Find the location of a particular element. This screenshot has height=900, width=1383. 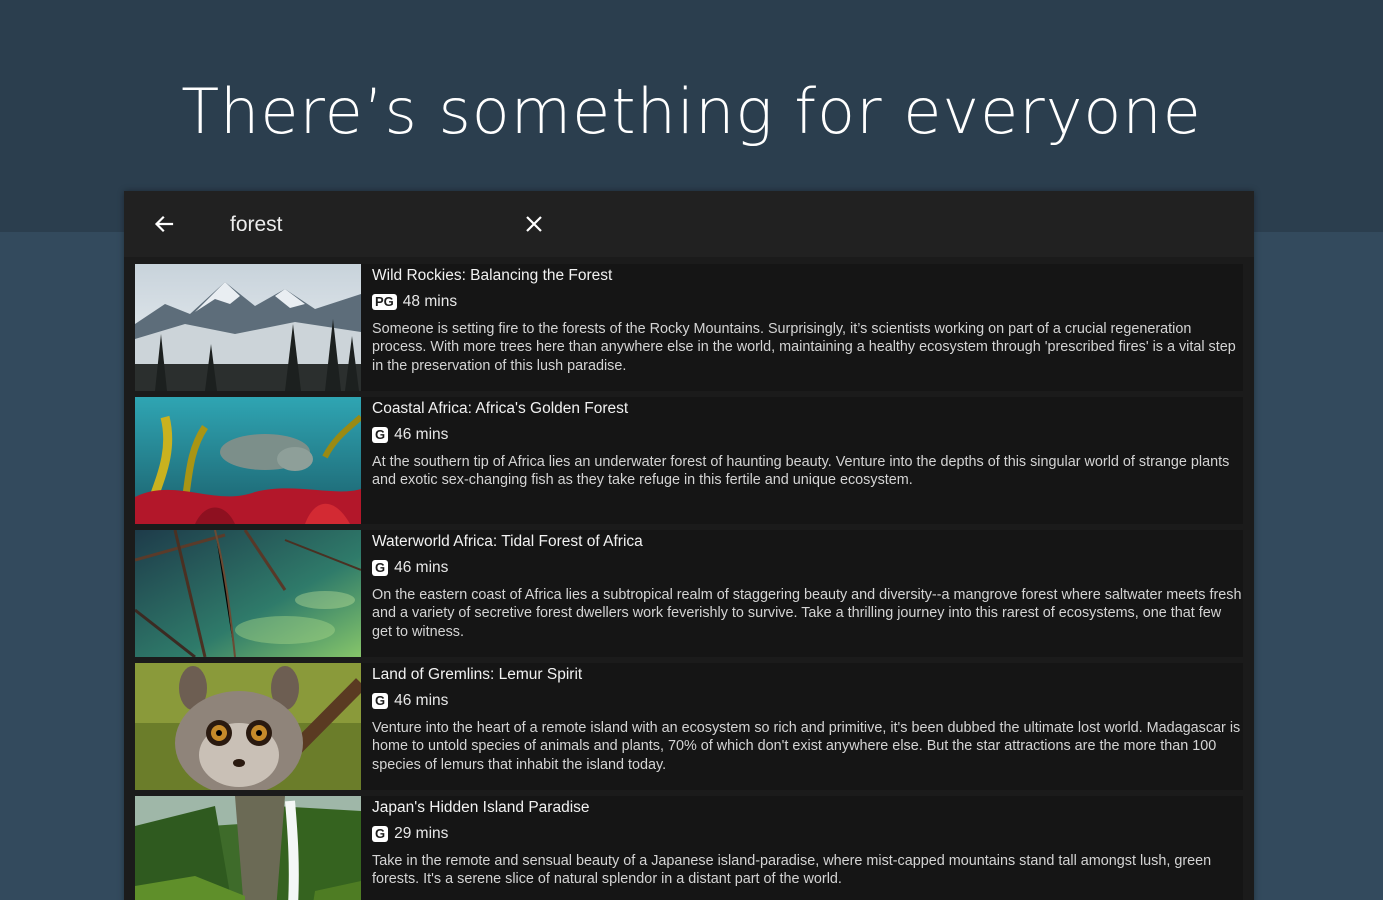

arrow-left-icon is located at coordinates (164, 224).